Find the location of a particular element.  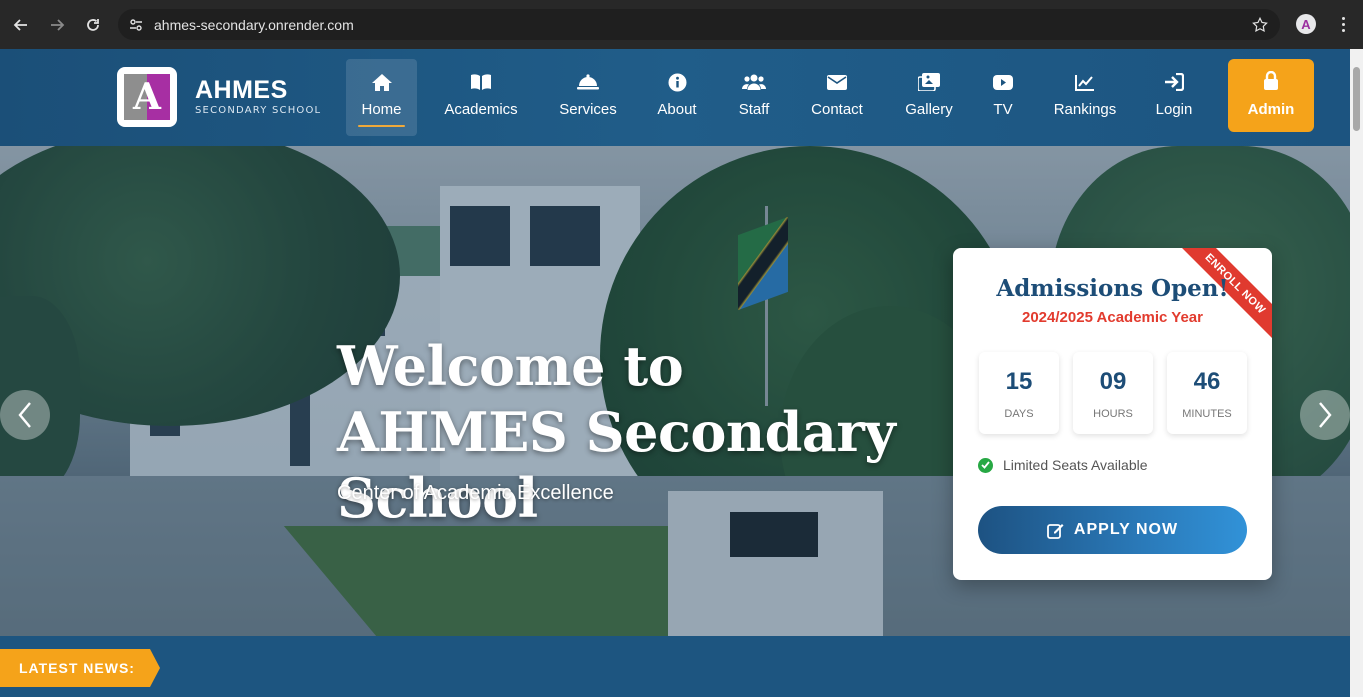

countdown-value: 09 is located at coordinates (1113, 381).